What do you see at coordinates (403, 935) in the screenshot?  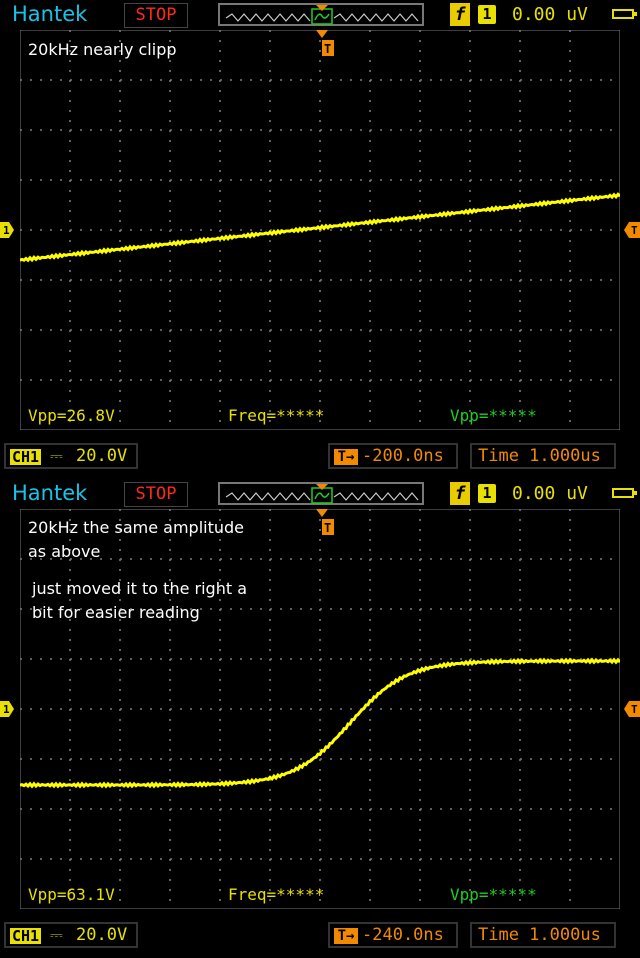 I see `trigger-position-value: -240.0ns` at bounding box center [403, 935].